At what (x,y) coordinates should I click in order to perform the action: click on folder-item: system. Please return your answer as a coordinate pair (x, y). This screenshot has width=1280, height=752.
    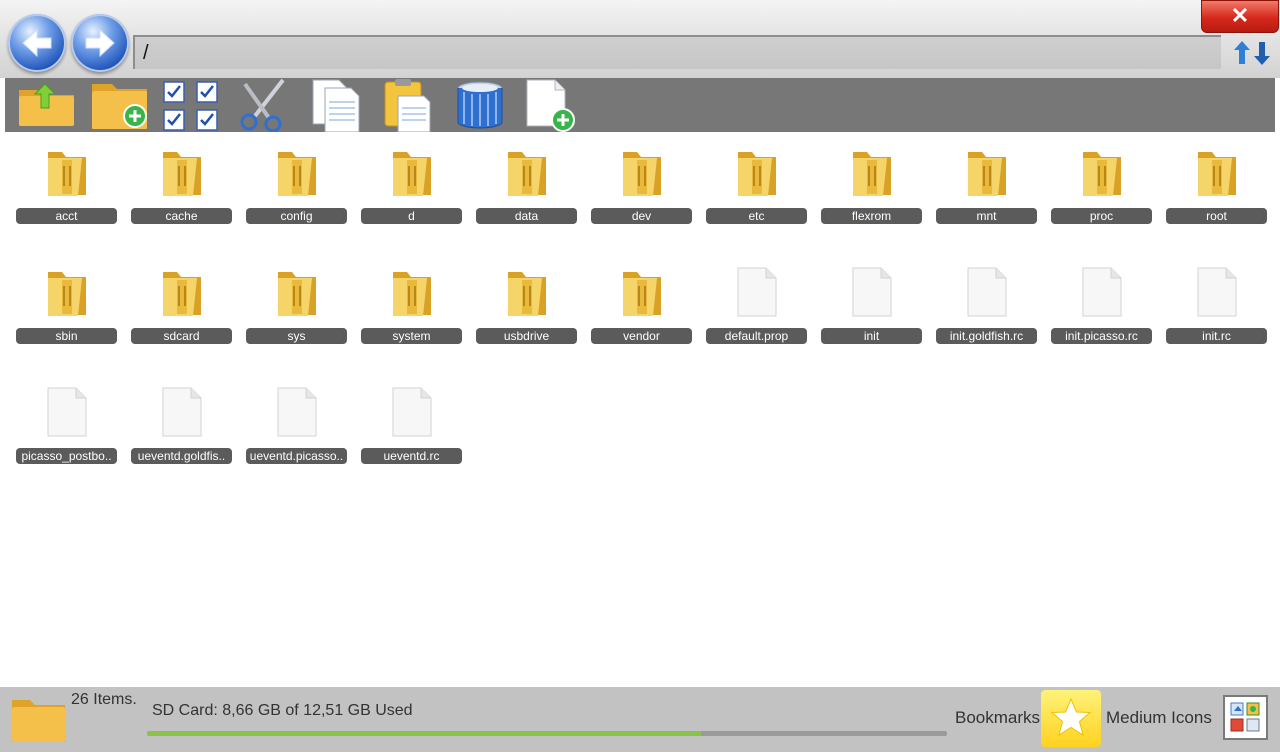
    Looking at the image, I should click on (411, 302).